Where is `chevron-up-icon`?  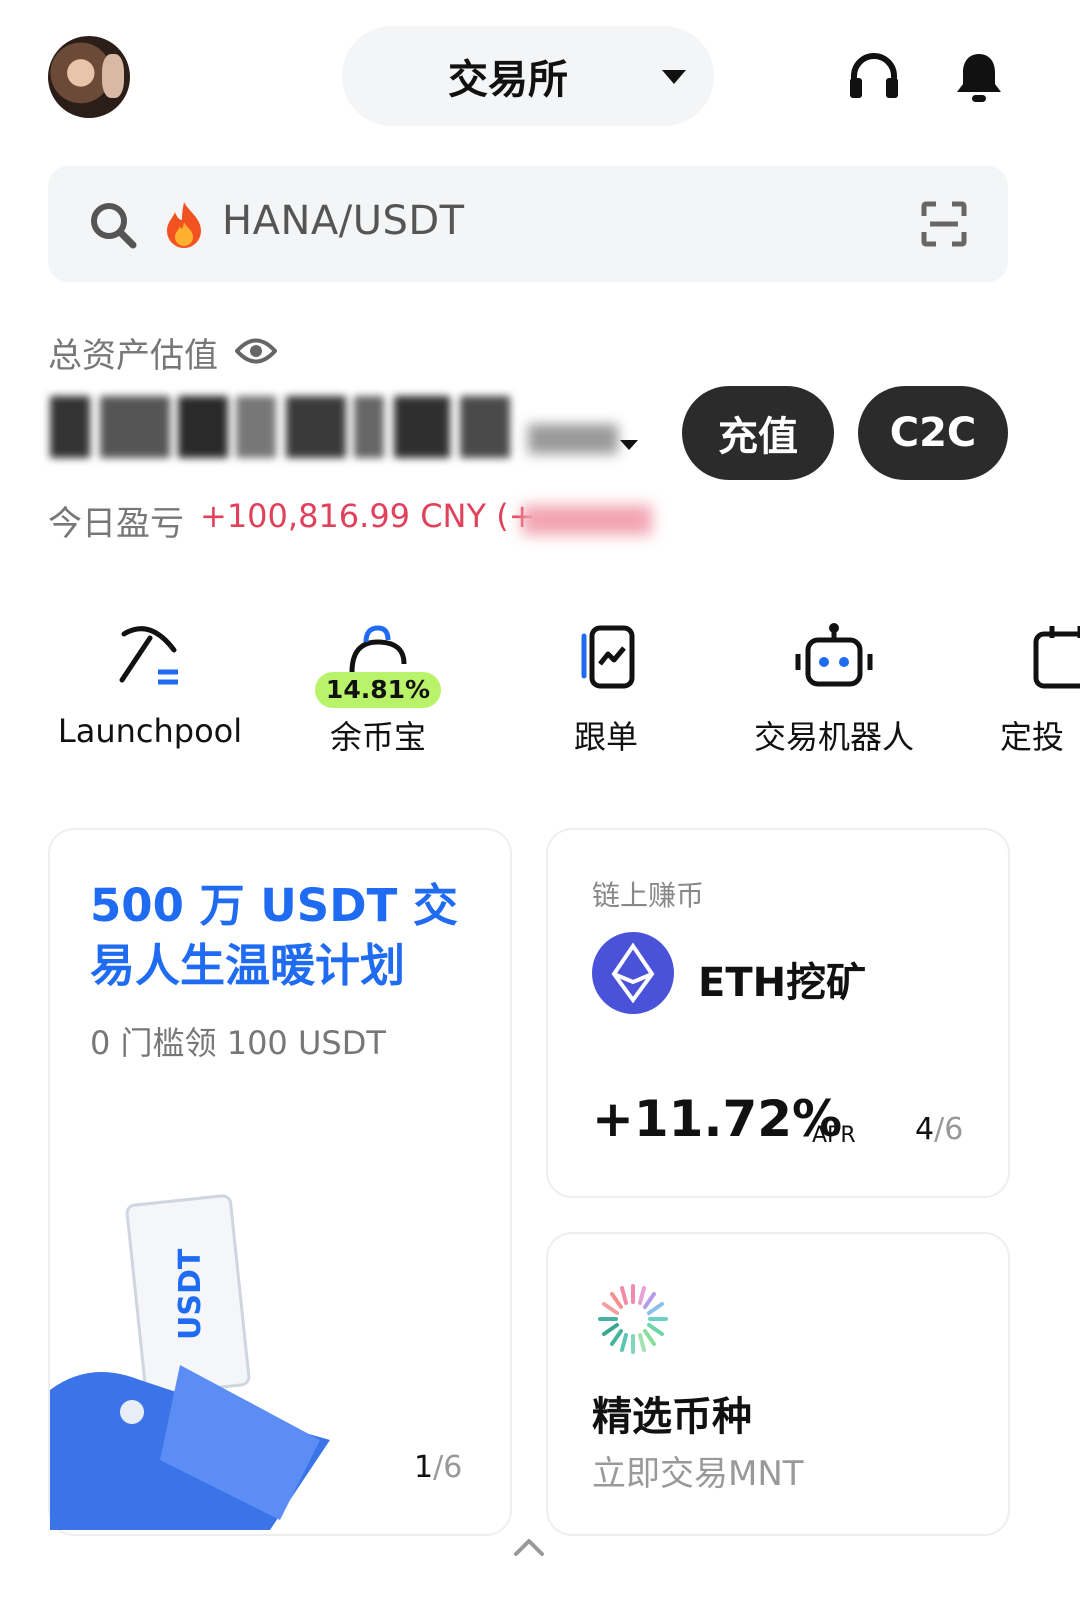
chevron-up-icon is located at coordinates (529, 1547).